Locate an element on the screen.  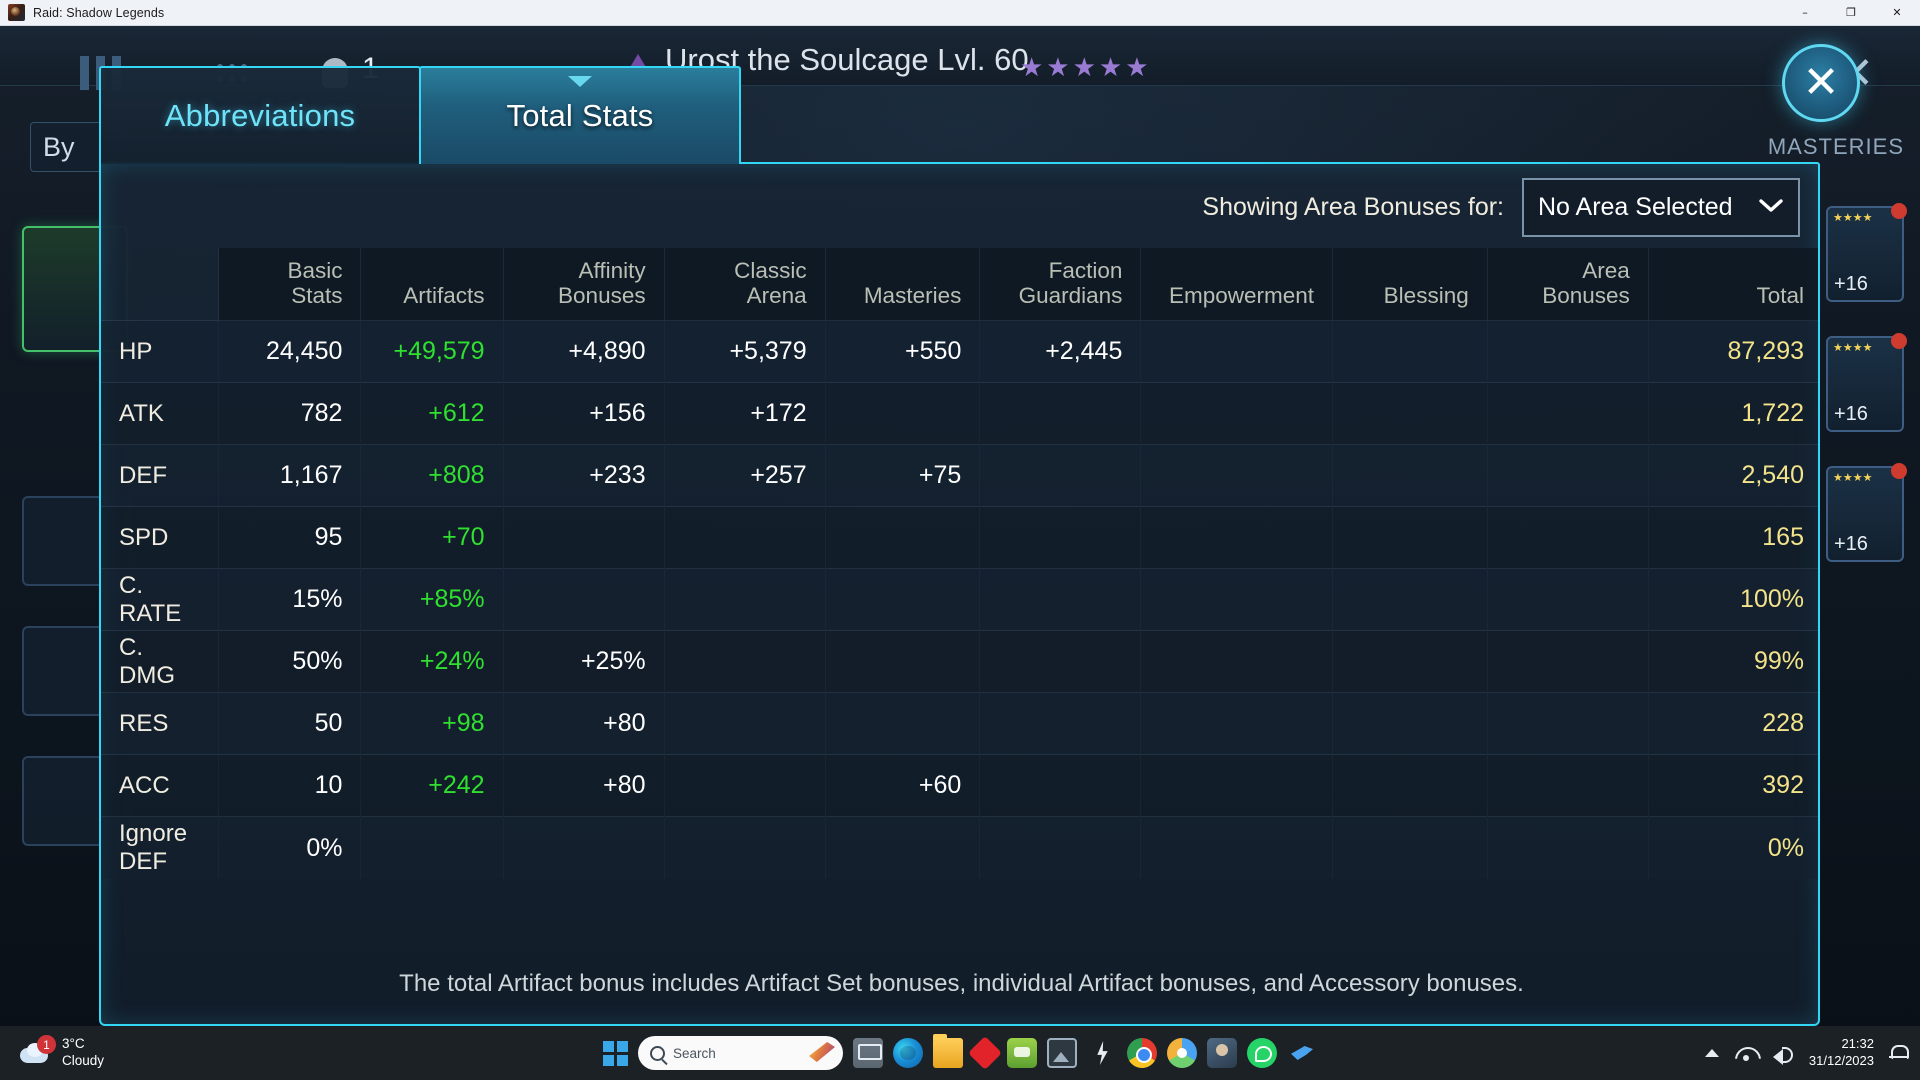
cell-basic-stats: 15% is located at coordinates (289, 599).